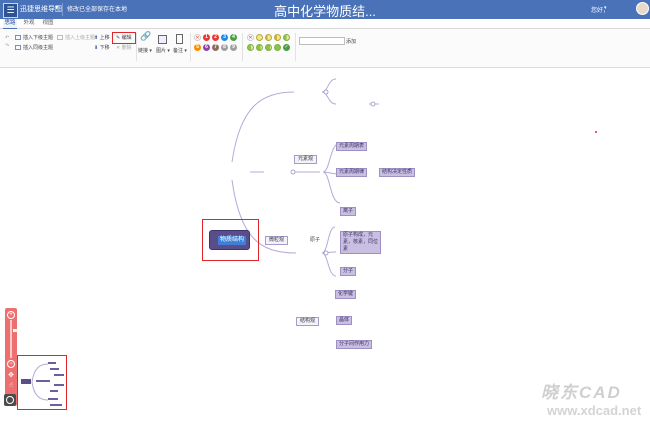 This screenshot has height=428, width=650. Describe the element at coordinates (277, 240) in the screenshot. I see `branch-particle-view: 微粒观` at that location.